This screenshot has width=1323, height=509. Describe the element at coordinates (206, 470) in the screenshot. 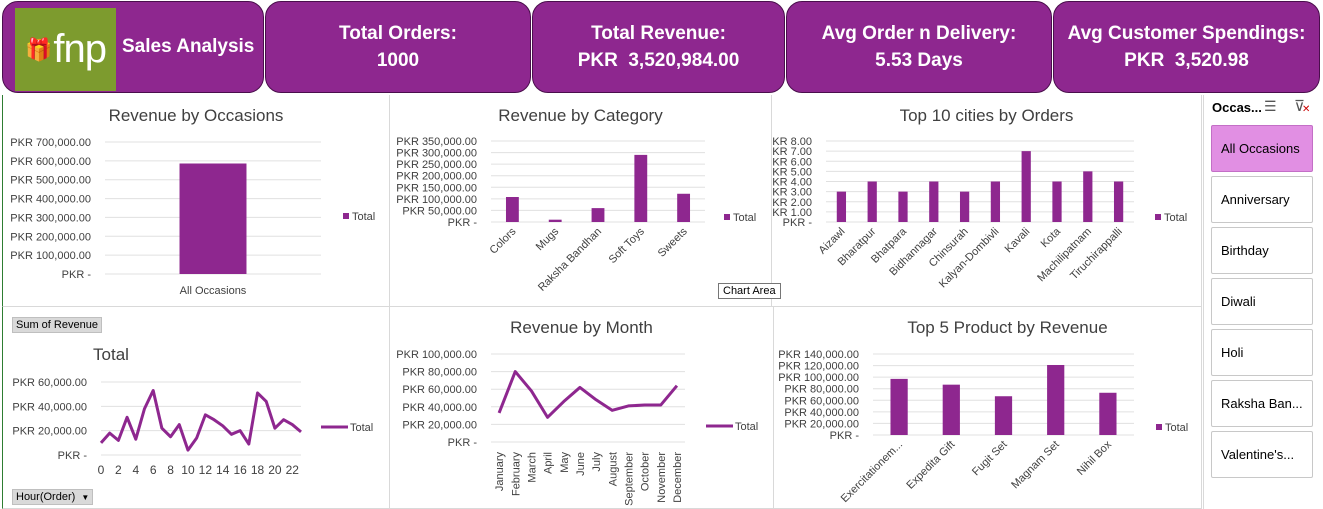

I see `x-tick-label: 12` at that location.